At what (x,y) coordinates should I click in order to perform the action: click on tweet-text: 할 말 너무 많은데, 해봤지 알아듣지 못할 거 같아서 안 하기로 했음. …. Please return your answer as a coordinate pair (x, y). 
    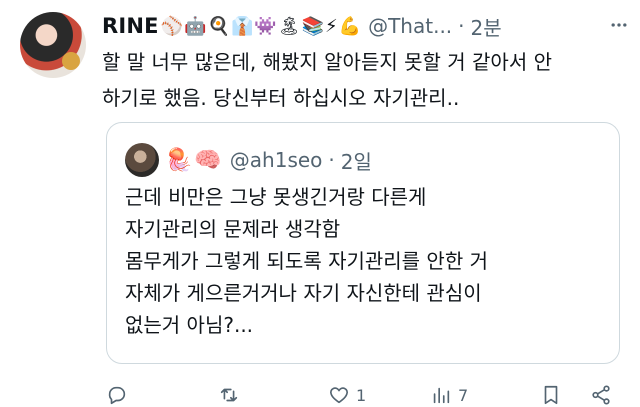
    Looking at the image, I should click on (327, 80).